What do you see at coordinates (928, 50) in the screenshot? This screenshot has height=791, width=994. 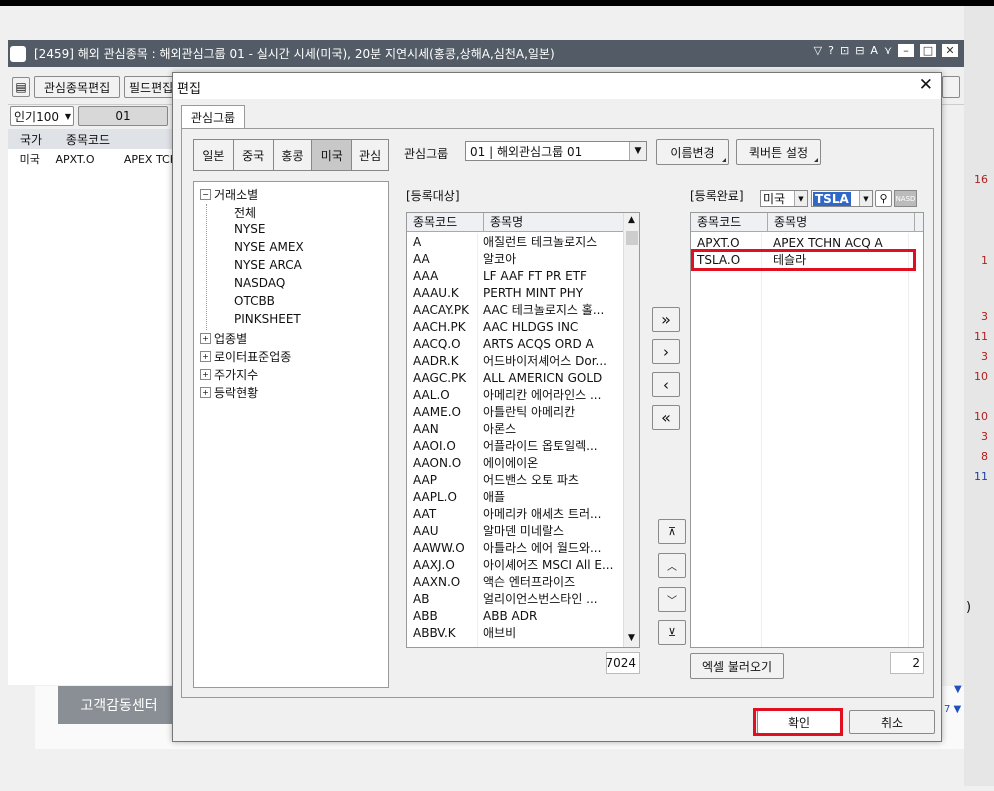 I see `maximize-icon: □` at bounding box center [928, 50].